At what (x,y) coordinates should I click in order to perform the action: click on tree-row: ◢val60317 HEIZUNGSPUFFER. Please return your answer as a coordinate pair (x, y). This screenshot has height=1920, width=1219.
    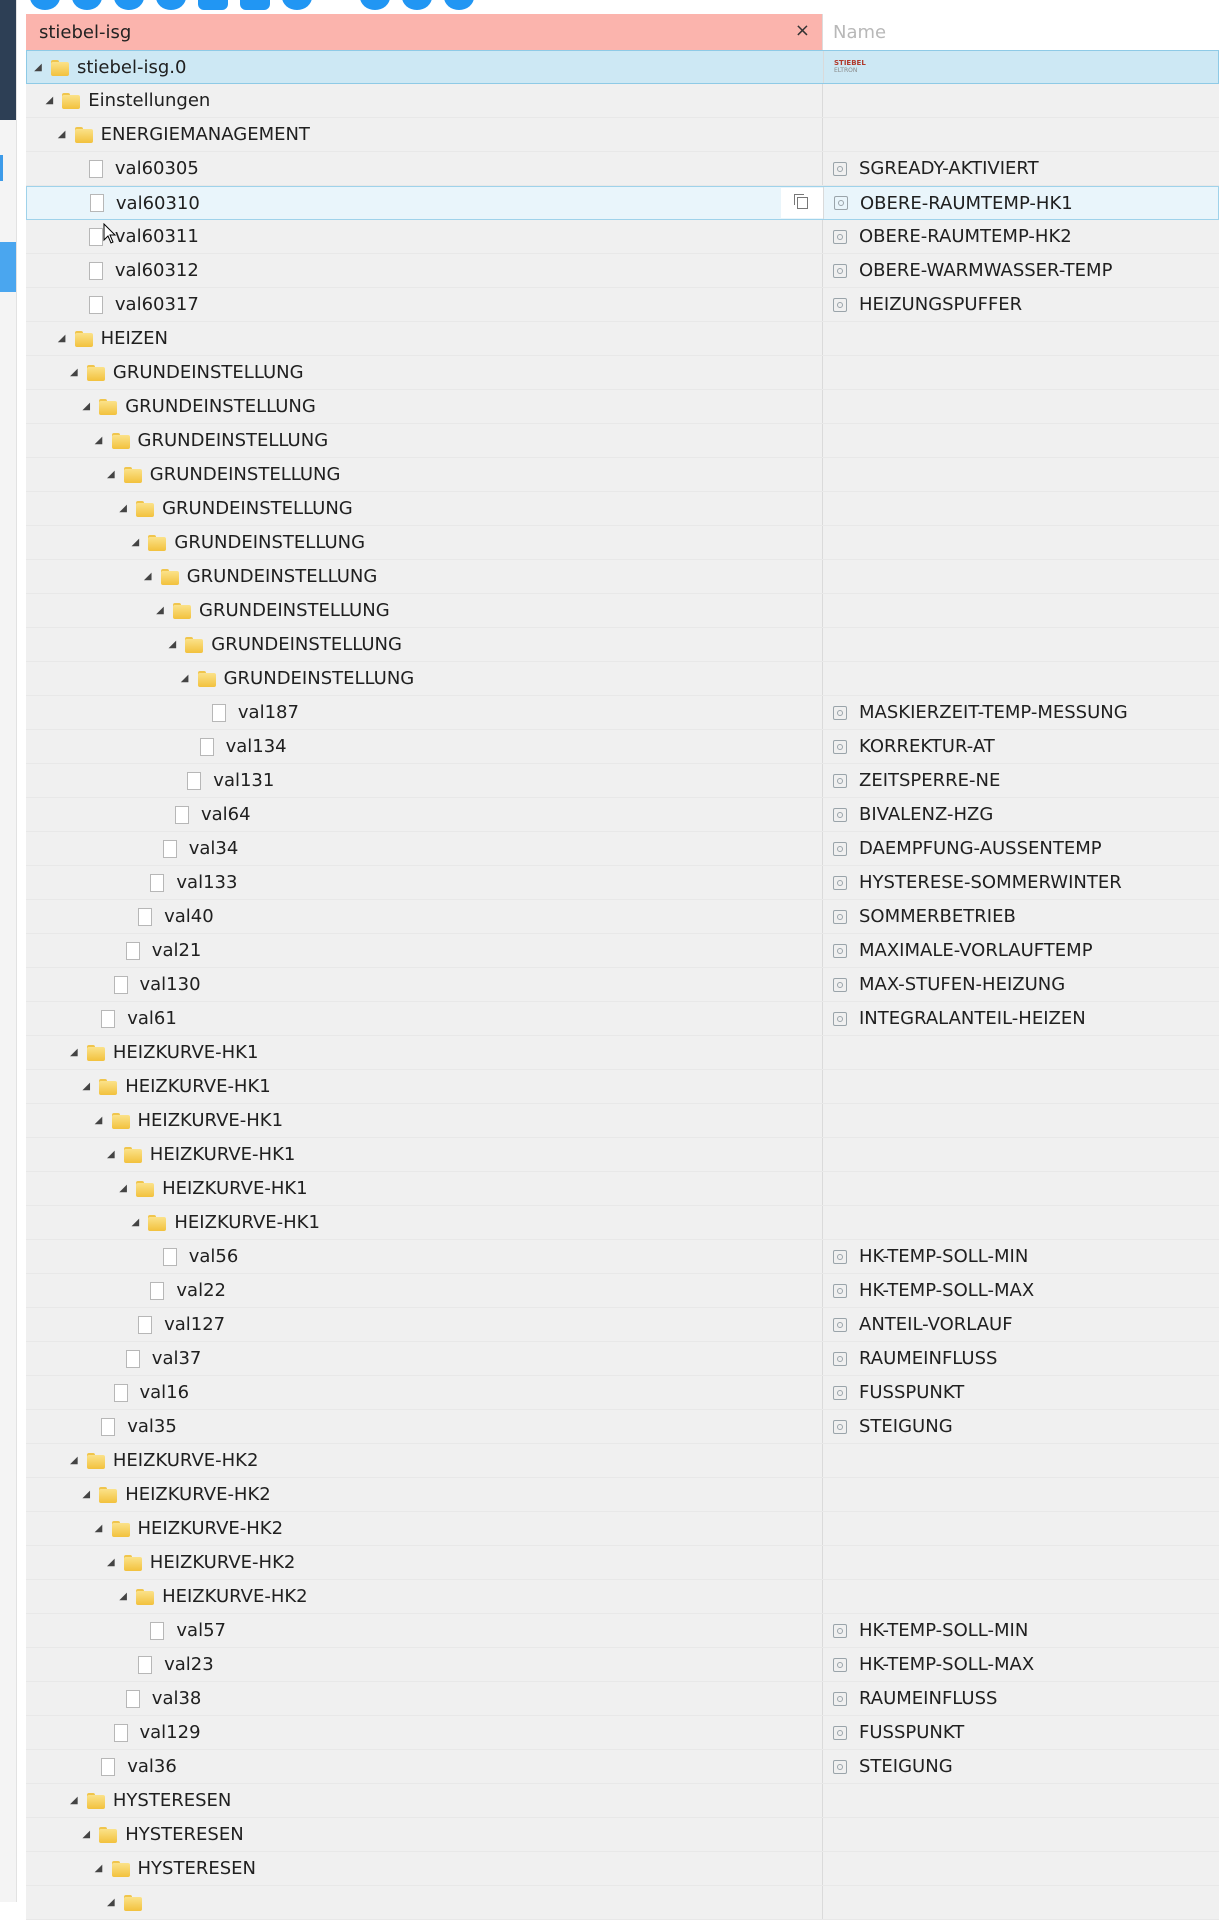
    Looking at the image, I should click on (622, 305).